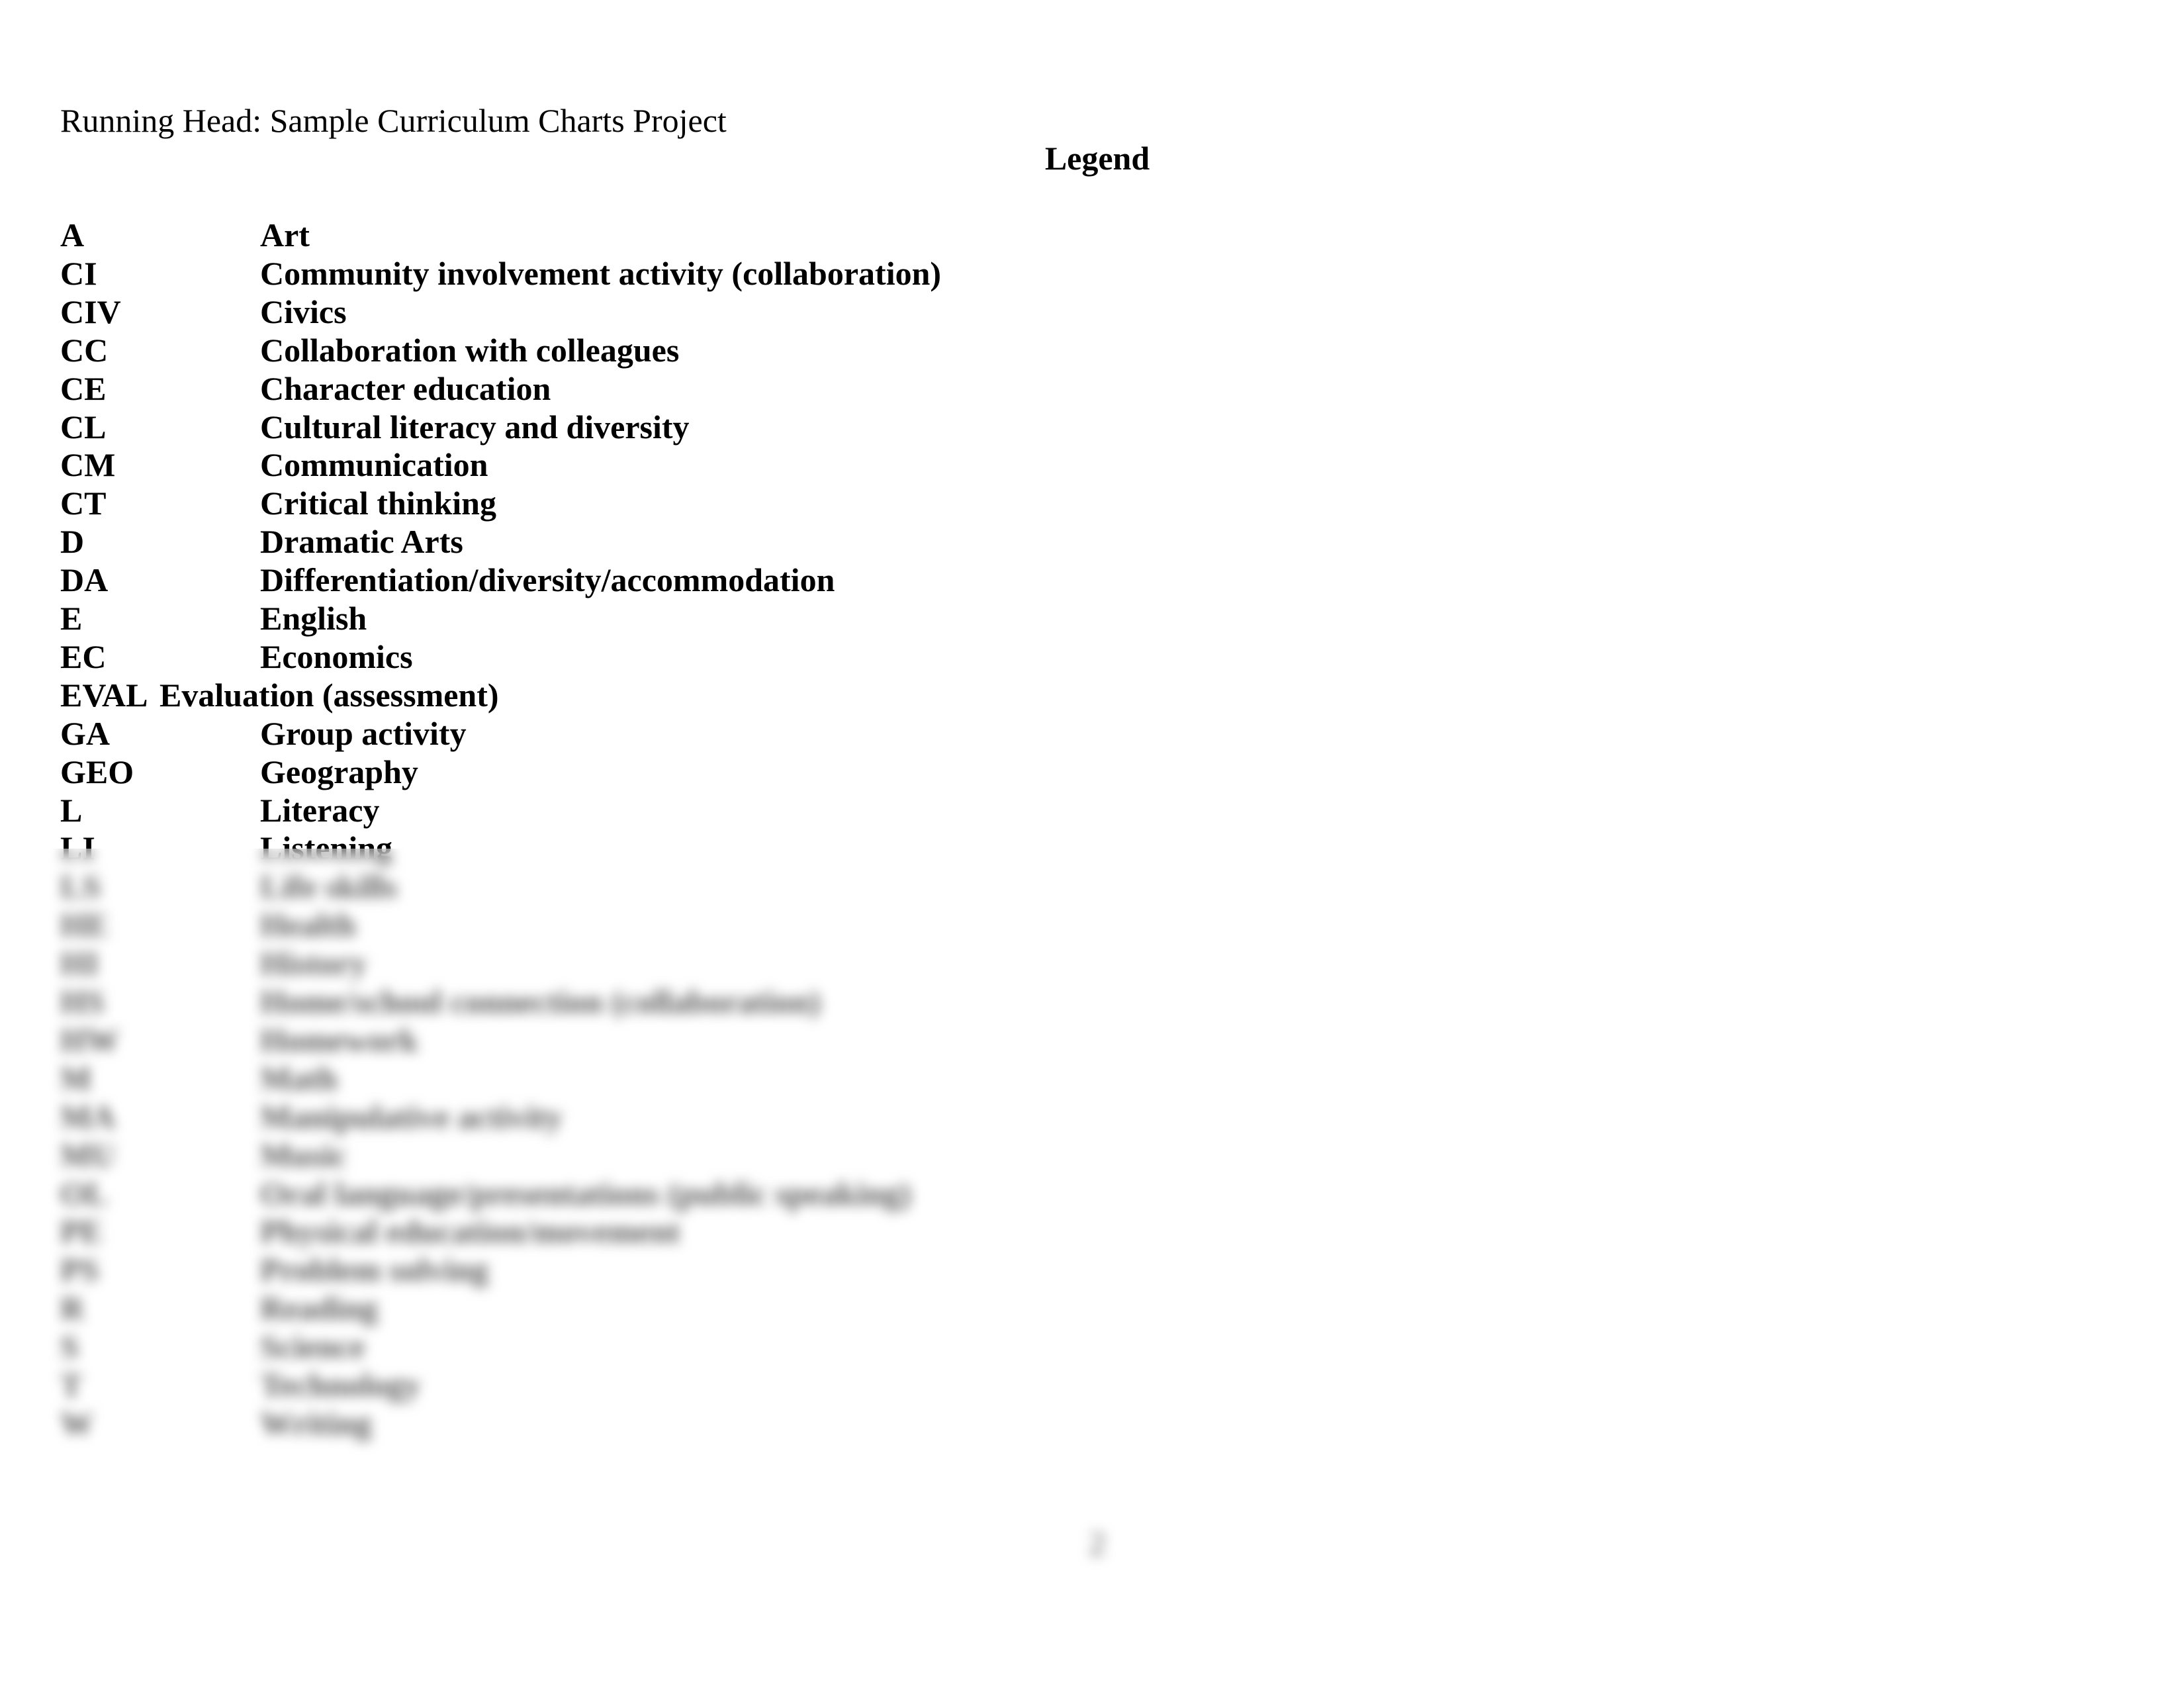 This screenshot has height=1688, width=2184. Describe the element at coordinates (97, 771) in the screenshot. I see `legend-abbreviation: GEO` at that location.